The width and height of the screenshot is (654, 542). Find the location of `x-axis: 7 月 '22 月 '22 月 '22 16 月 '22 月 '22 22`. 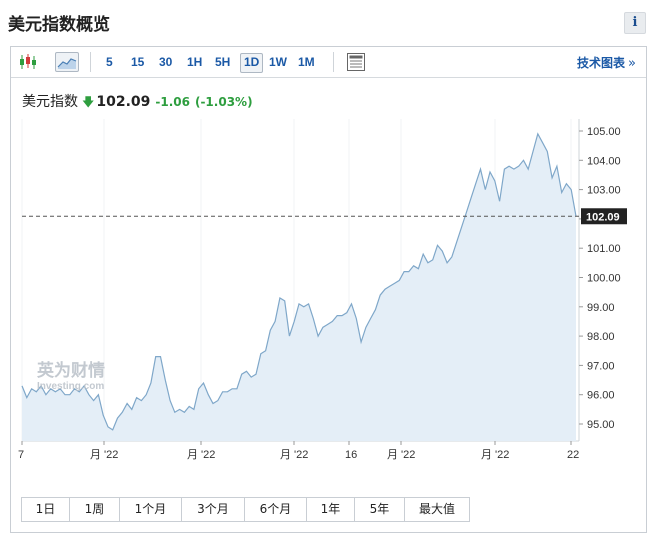

x-axis: 7 月 '22 月 '22 月 '22 16 月 '22 月 '22 22 is located at coordinates (298, 451).